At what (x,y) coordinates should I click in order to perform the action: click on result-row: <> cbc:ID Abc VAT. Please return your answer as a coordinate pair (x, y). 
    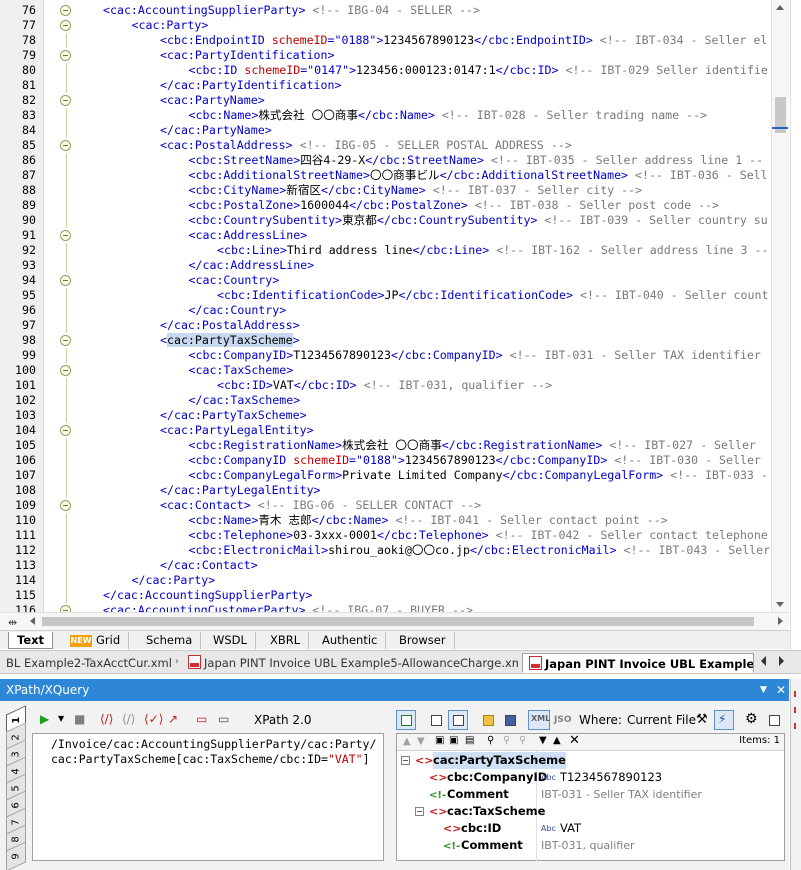
    Looking at the image, I should click on (590, 828).